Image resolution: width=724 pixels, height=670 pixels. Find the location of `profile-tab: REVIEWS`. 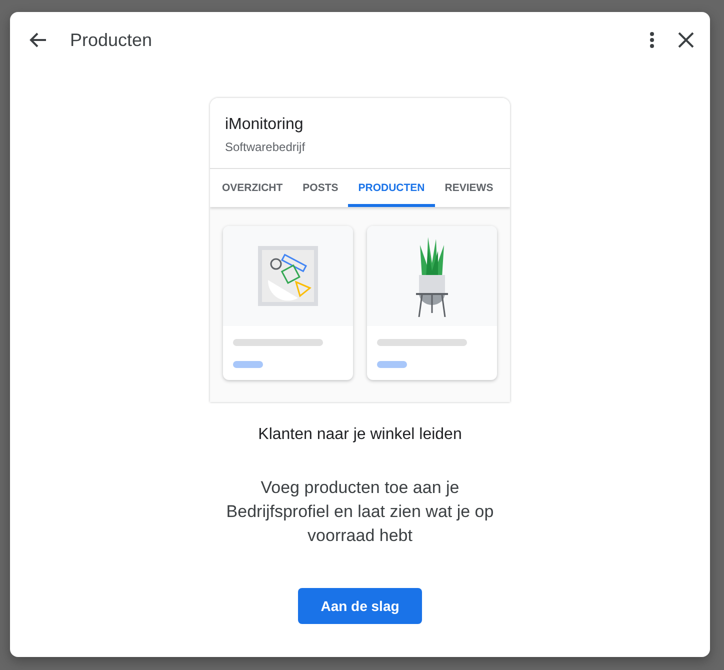

profile-tab: REVIEWS is located at coordinates (469, 188).